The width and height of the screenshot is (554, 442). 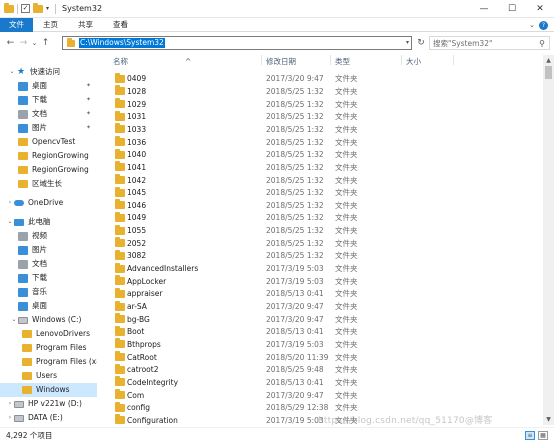 What do you see at coordinates (324, 294) in the screenshot?
I see `file-row: appraiser 2018/5/13 0:41 文件夹` at bounding box center [324, 294].